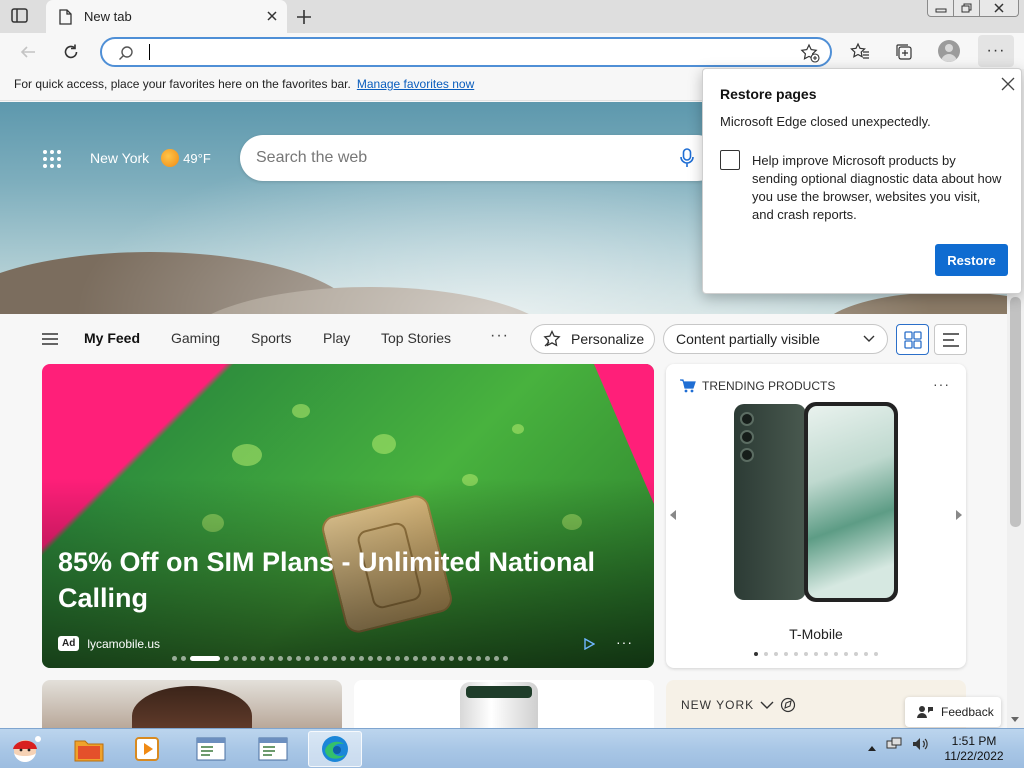  Describe the element at coordinates (195, 338) in the screenshot. I see `tab-gaming: Gaming` at that location.